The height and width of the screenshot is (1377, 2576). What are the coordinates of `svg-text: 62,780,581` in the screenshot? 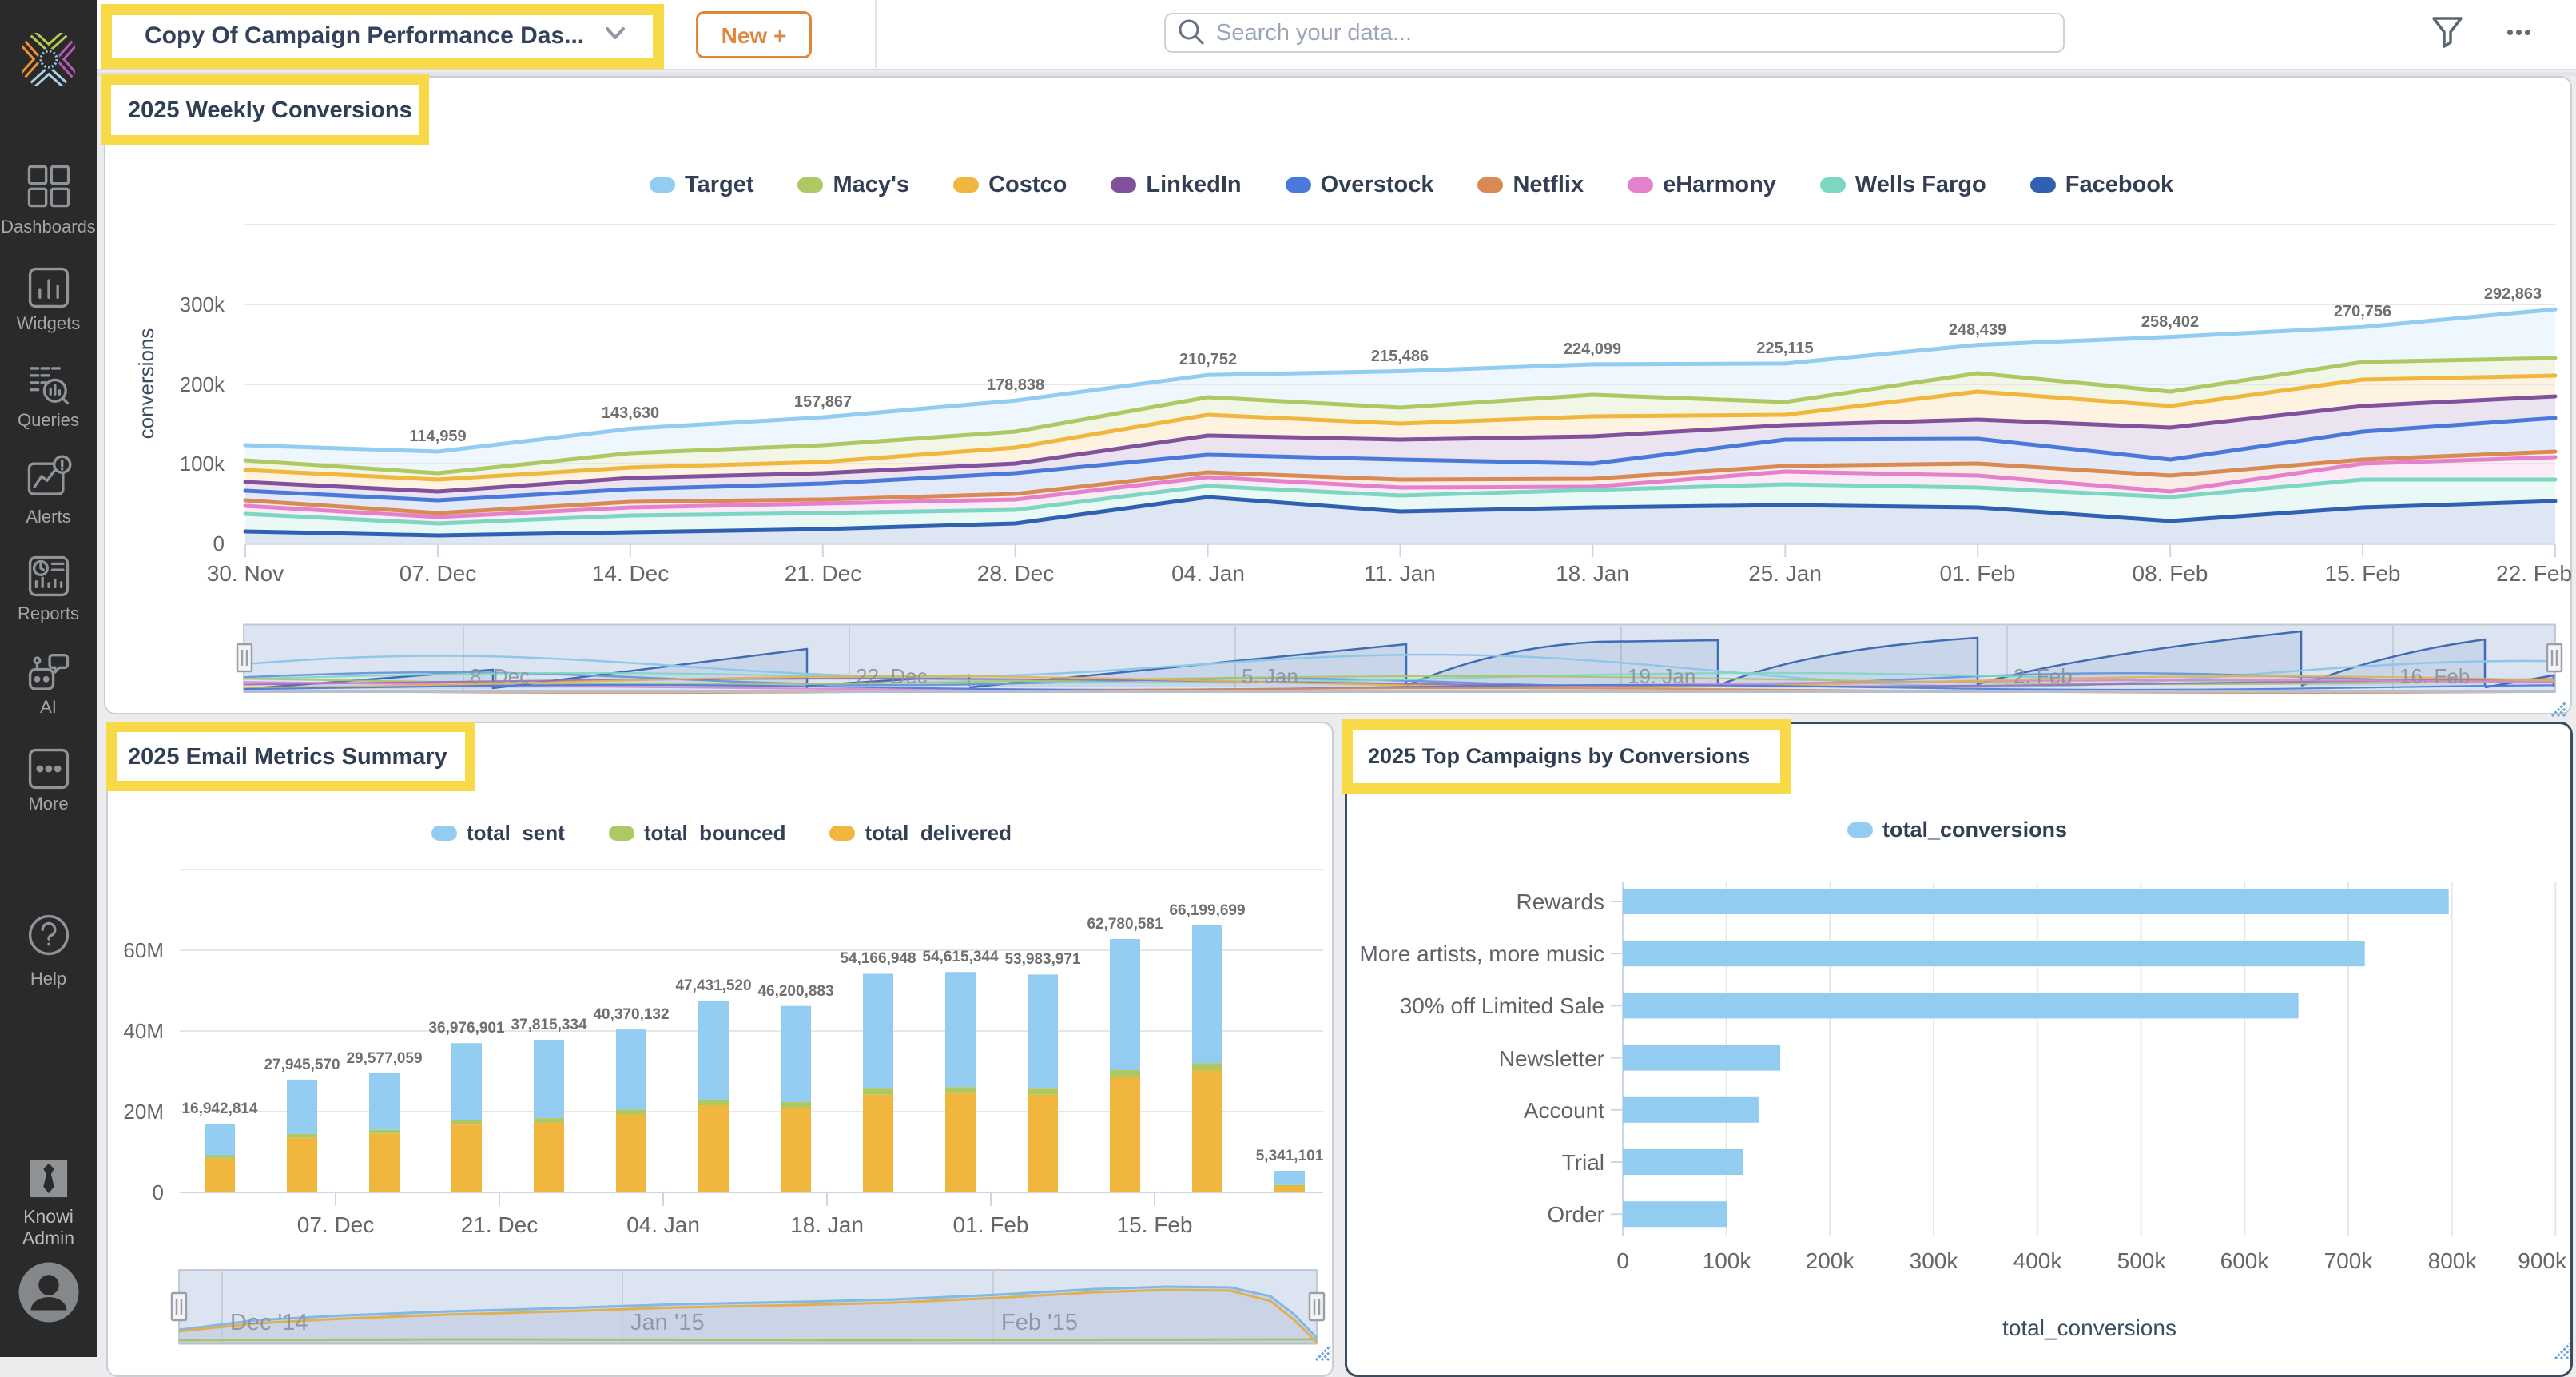 It's located at (1125, 924).